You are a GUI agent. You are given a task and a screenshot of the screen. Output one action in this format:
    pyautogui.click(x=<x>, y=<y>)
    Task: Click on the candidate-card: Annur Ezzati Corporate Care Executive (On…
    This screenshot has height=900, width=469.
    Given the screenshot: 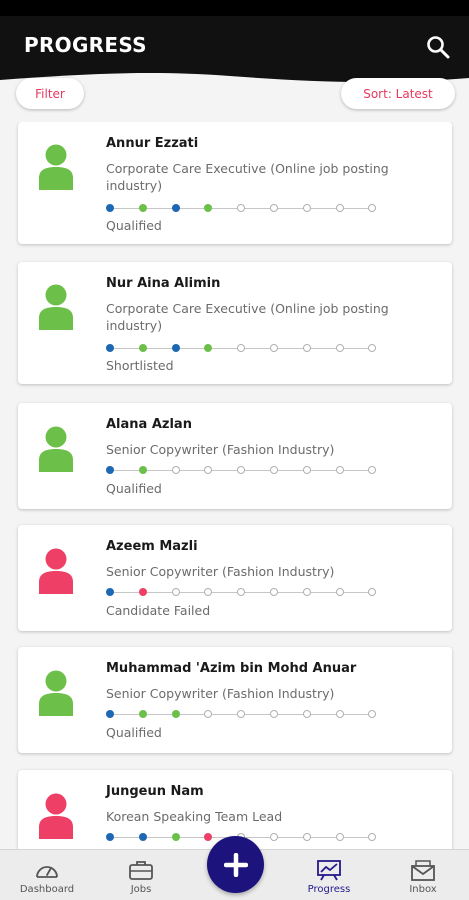 What is the action you would take?
    pyautogui.click(x=235, y=183)
    